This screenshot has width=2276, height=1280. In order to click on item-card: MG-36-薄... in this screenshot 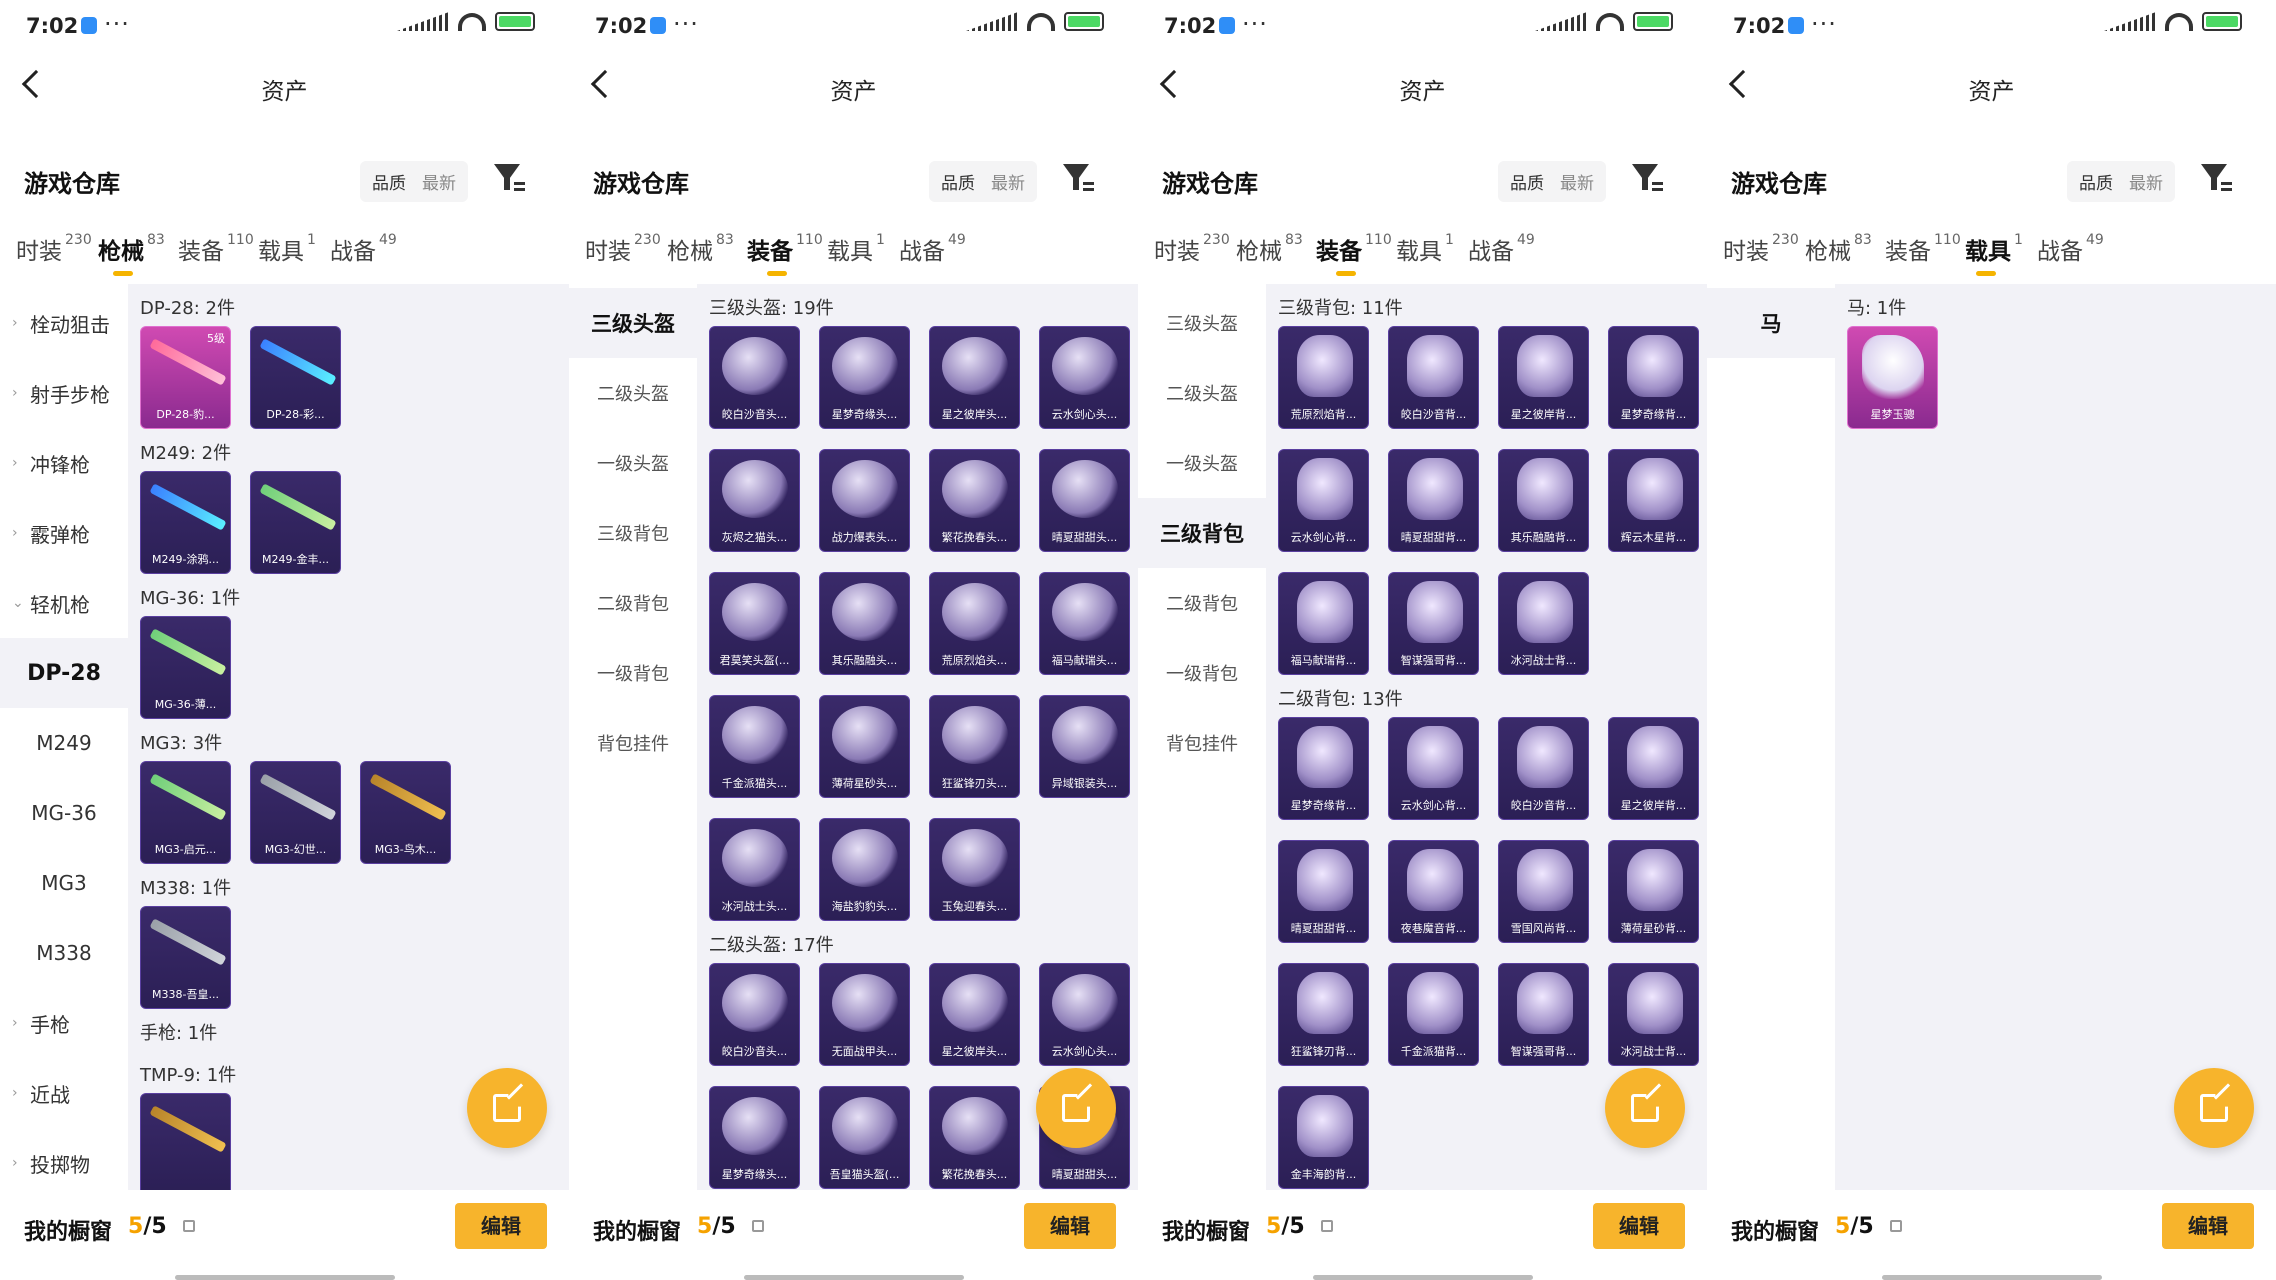, I will do `click(185, 667)`.